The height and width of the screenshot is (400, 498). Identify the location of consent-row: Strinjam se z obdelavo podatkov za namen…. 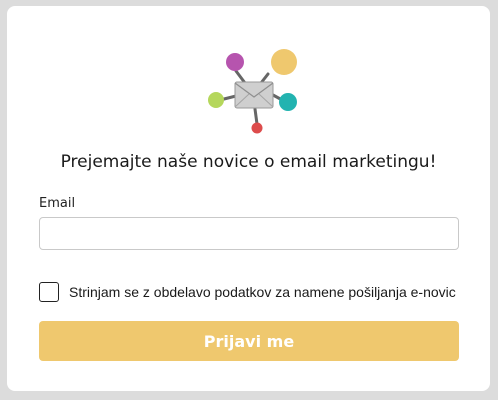
(247, 292).